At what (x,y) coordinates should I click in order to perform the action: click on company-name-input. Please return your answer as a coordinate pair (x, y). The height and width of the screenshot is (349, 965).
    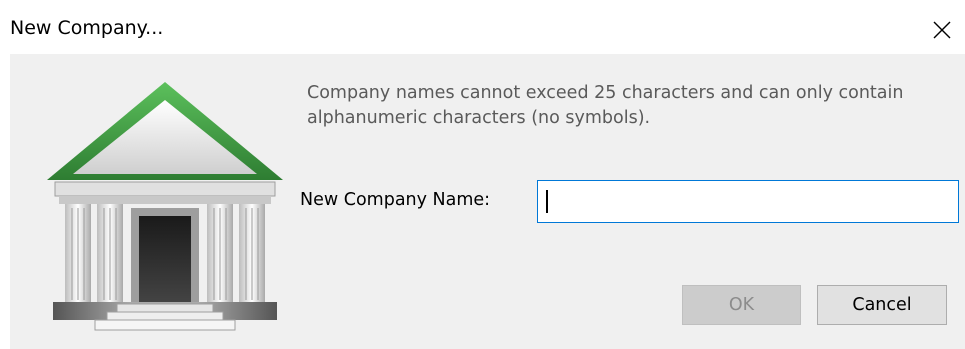
    Looking at the image, I should click on (748, 201).